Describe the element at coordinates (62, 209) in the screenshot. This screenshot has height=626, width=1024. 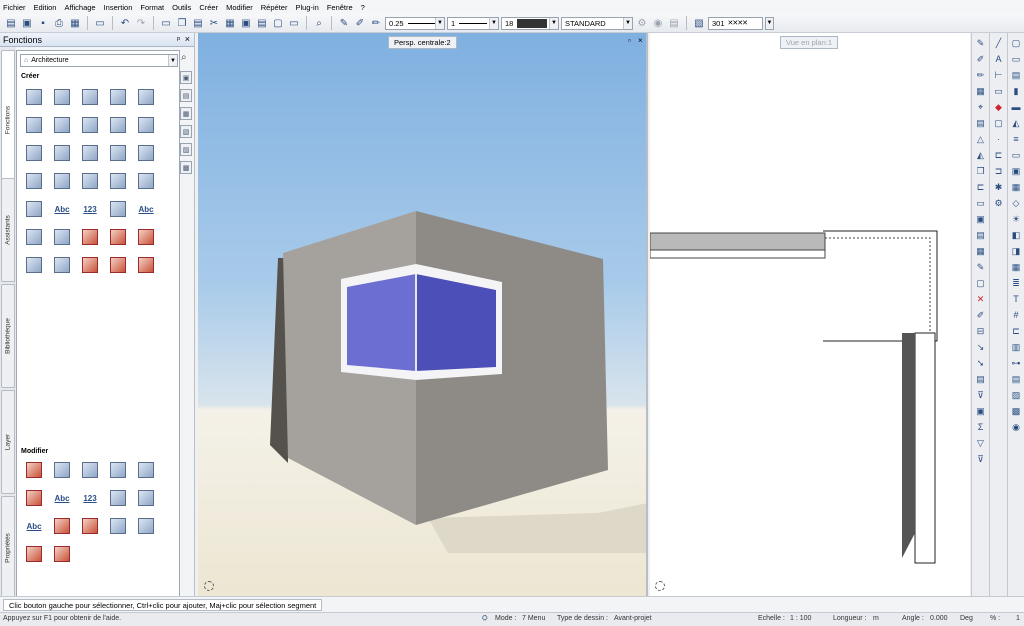
I see `text-tool-icon: Abc` at that location.